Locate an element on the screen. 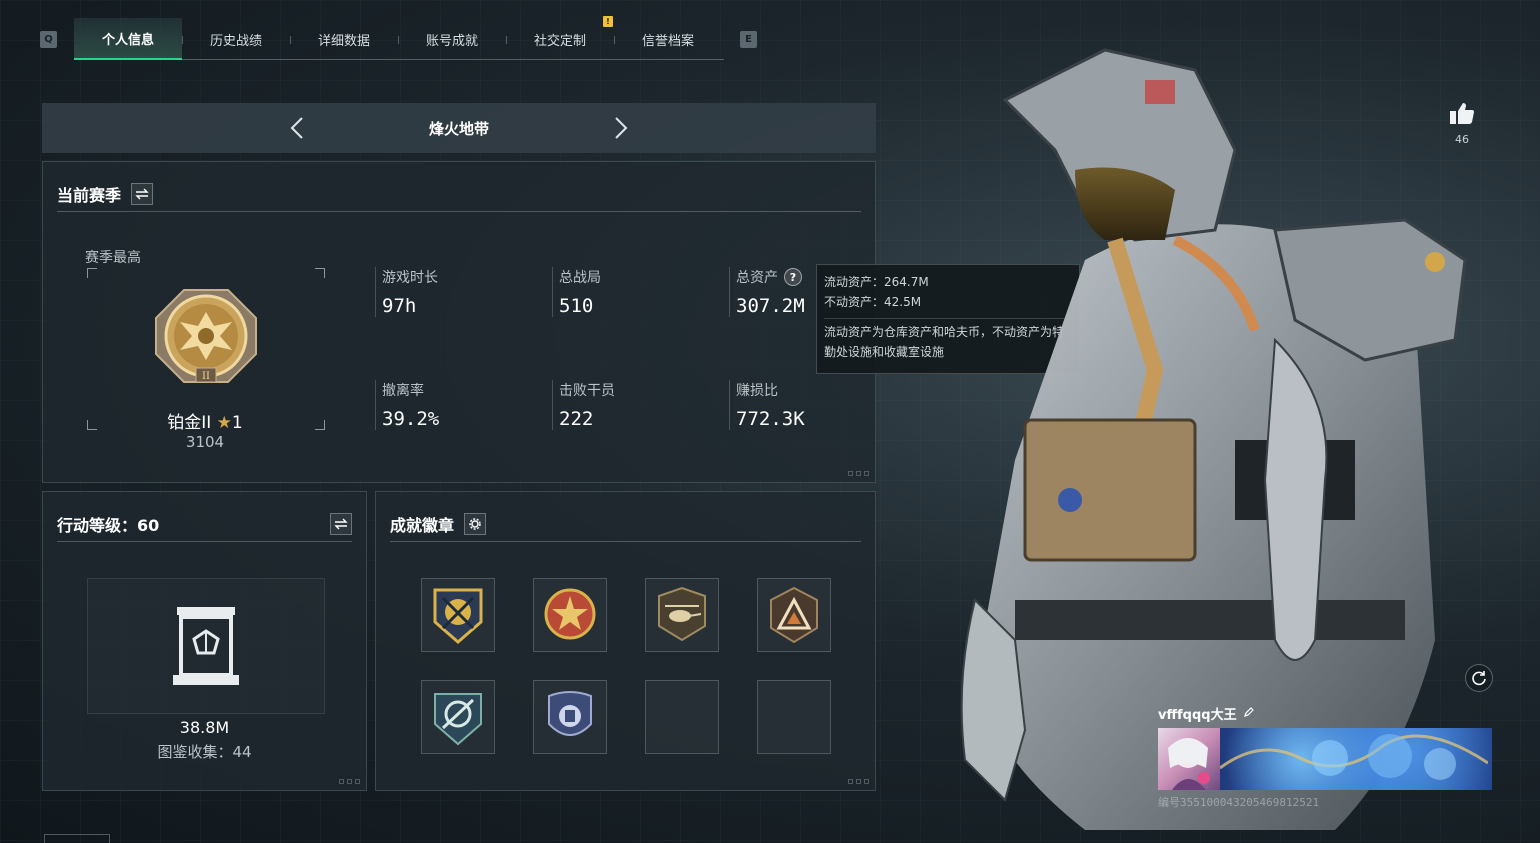 The height and width of the screenshot is (843, 1540). prev-tab-key: Q is located at coordinates (48, 39).